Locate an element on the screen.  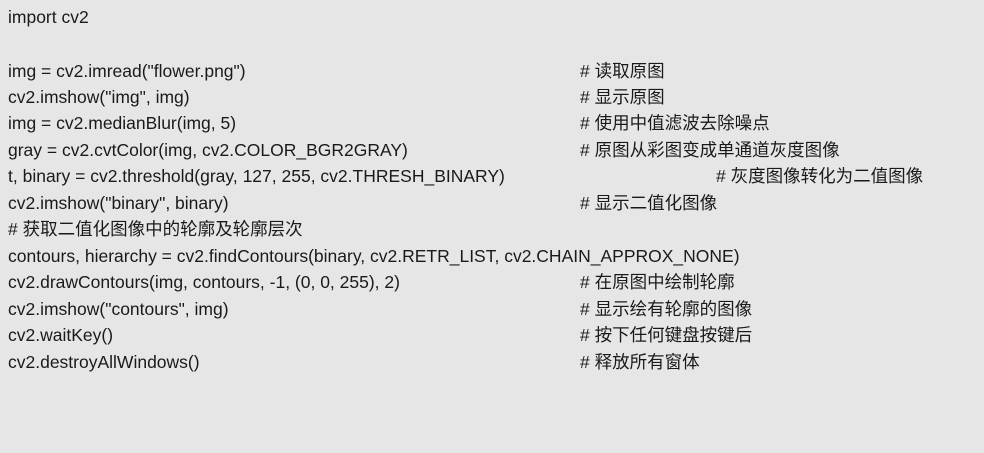
code-comment: # 显示原图 is located at coordinates (622, 97).